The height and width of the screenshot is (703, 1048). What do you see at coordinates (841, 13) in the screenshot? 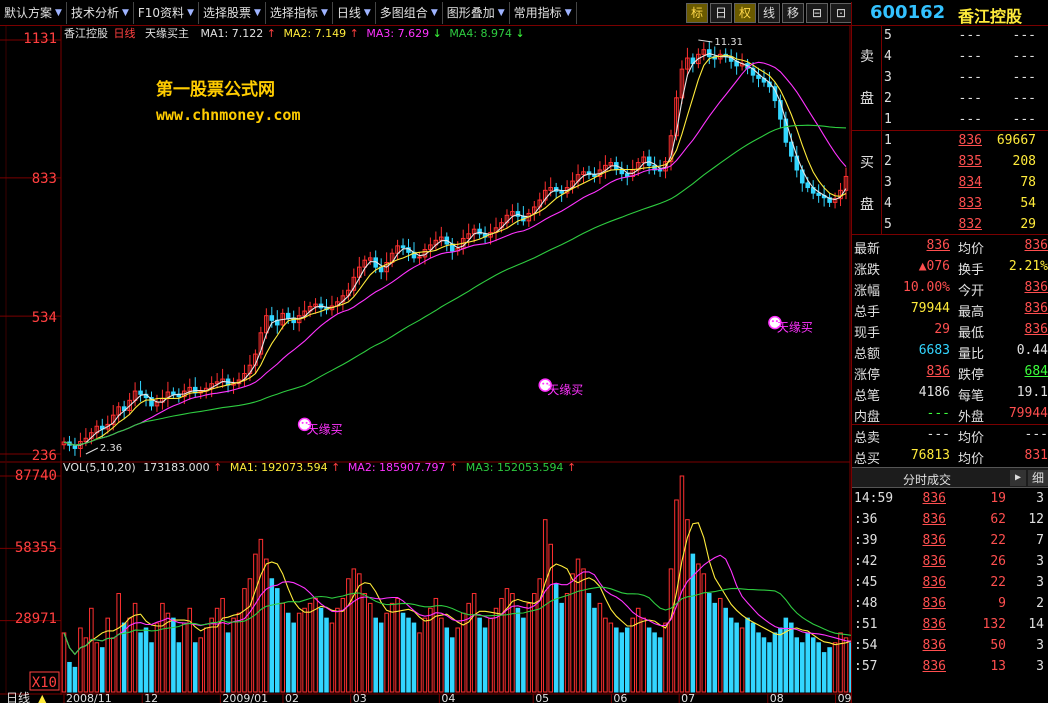
I see `toolbar-toggle-button: ⊡` at bounding box center [841, 13].